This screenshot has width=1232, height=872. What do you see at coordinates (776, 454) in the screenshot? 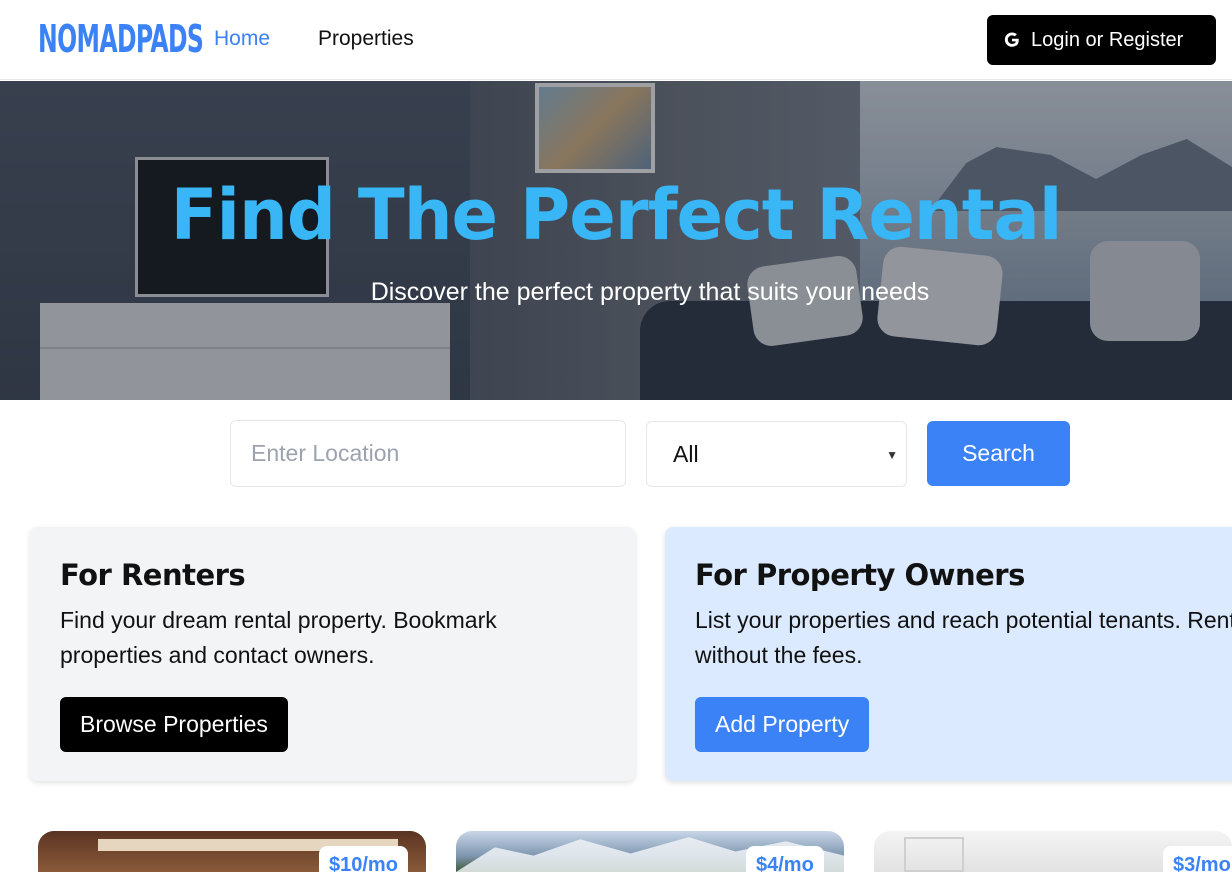
I see `property-type-select: All ▼` at bounding box center [776, 454].